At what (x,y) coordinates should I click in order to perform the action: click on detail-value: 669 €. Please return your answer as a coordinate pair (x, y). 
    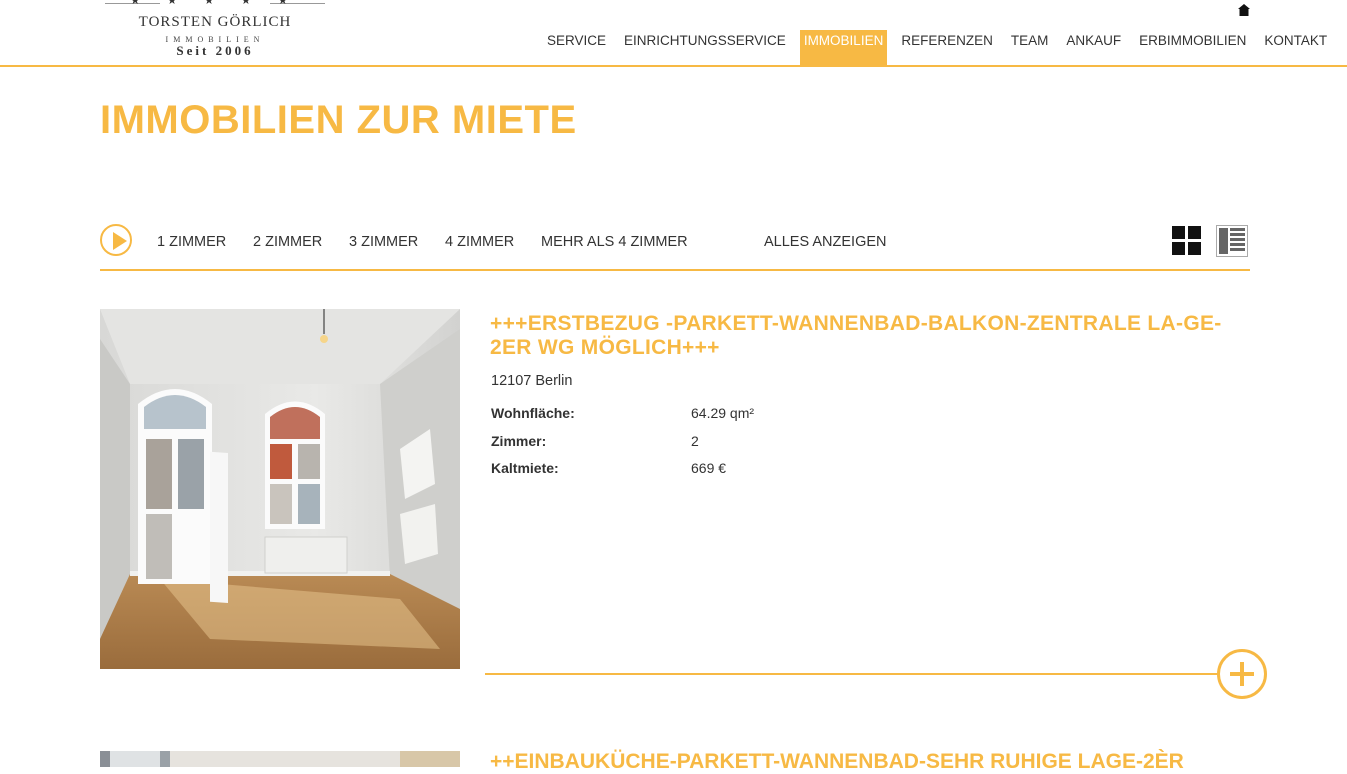
    Looking at the image, I should click on (709, 468).